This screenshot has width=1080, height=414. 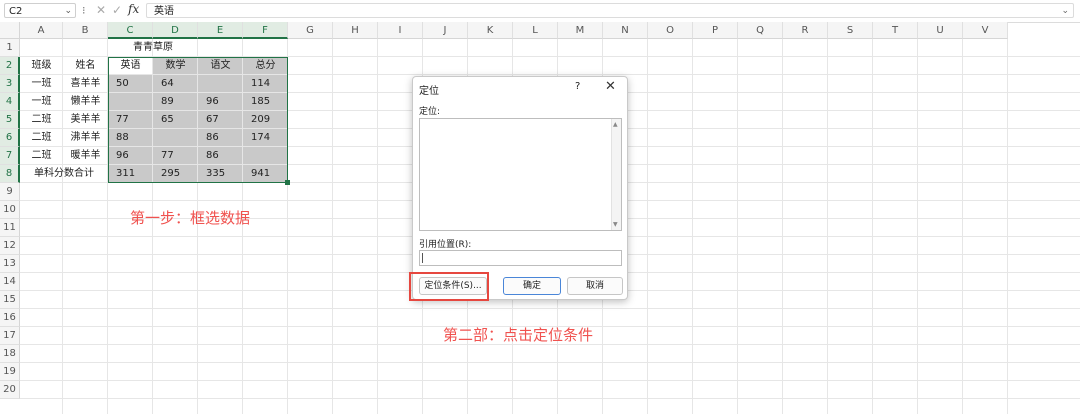 I want to click on column-header: U, so click(x=940, y=30).